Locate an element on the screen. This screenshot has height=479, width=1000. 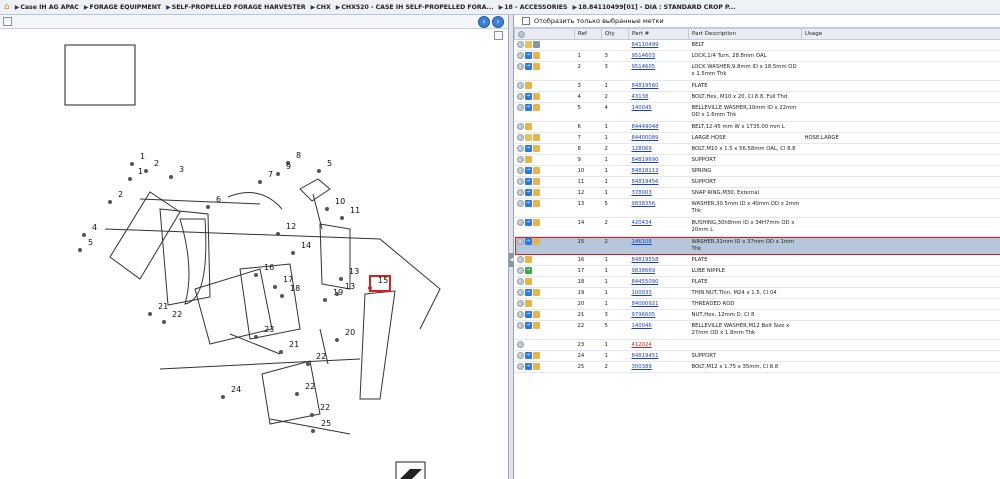
table-row: i 7 1 84400089 LARGE HOSE HOSE,LARGE is located at coordinates (757, 138).